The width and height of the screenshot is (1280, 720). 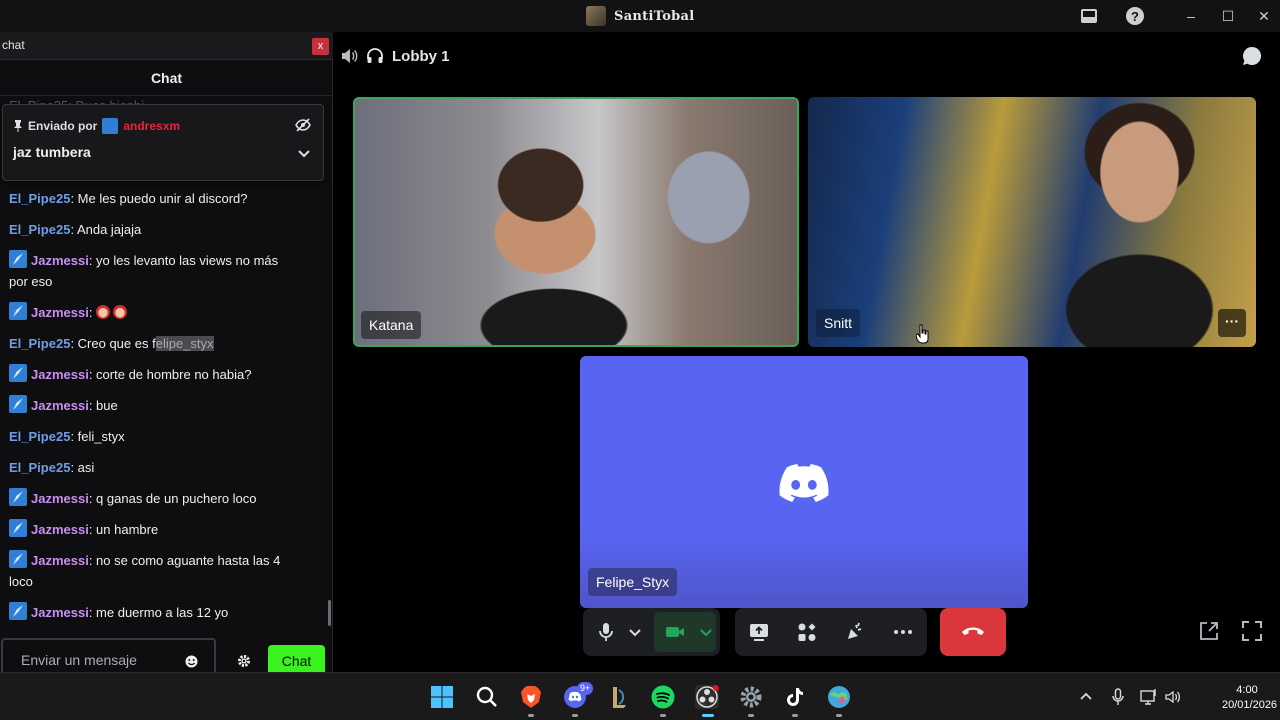 What do you see at coordinates (349, 56) in the screenshot?
I see `speaker-icon` at bounding box center [349, 56].